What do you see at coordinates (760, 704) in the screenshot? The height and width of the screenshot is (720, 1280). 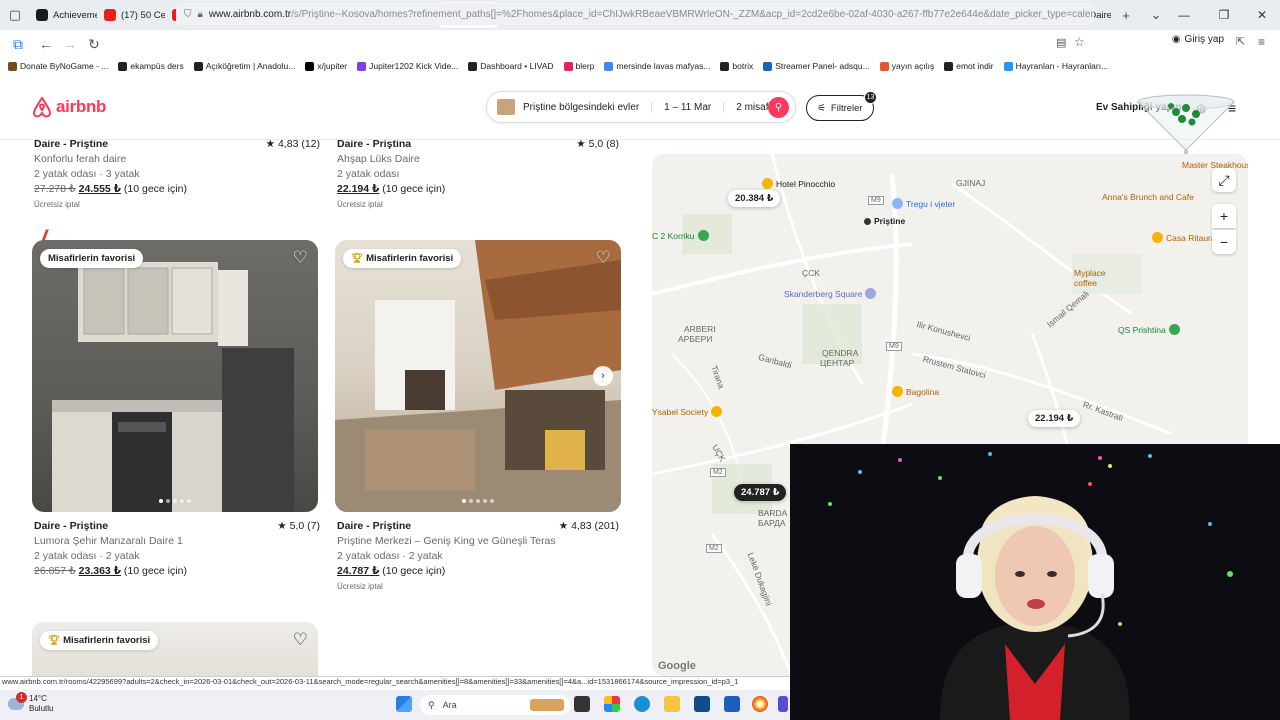 I see `firefox-icon` at bounding box center [760, 704].